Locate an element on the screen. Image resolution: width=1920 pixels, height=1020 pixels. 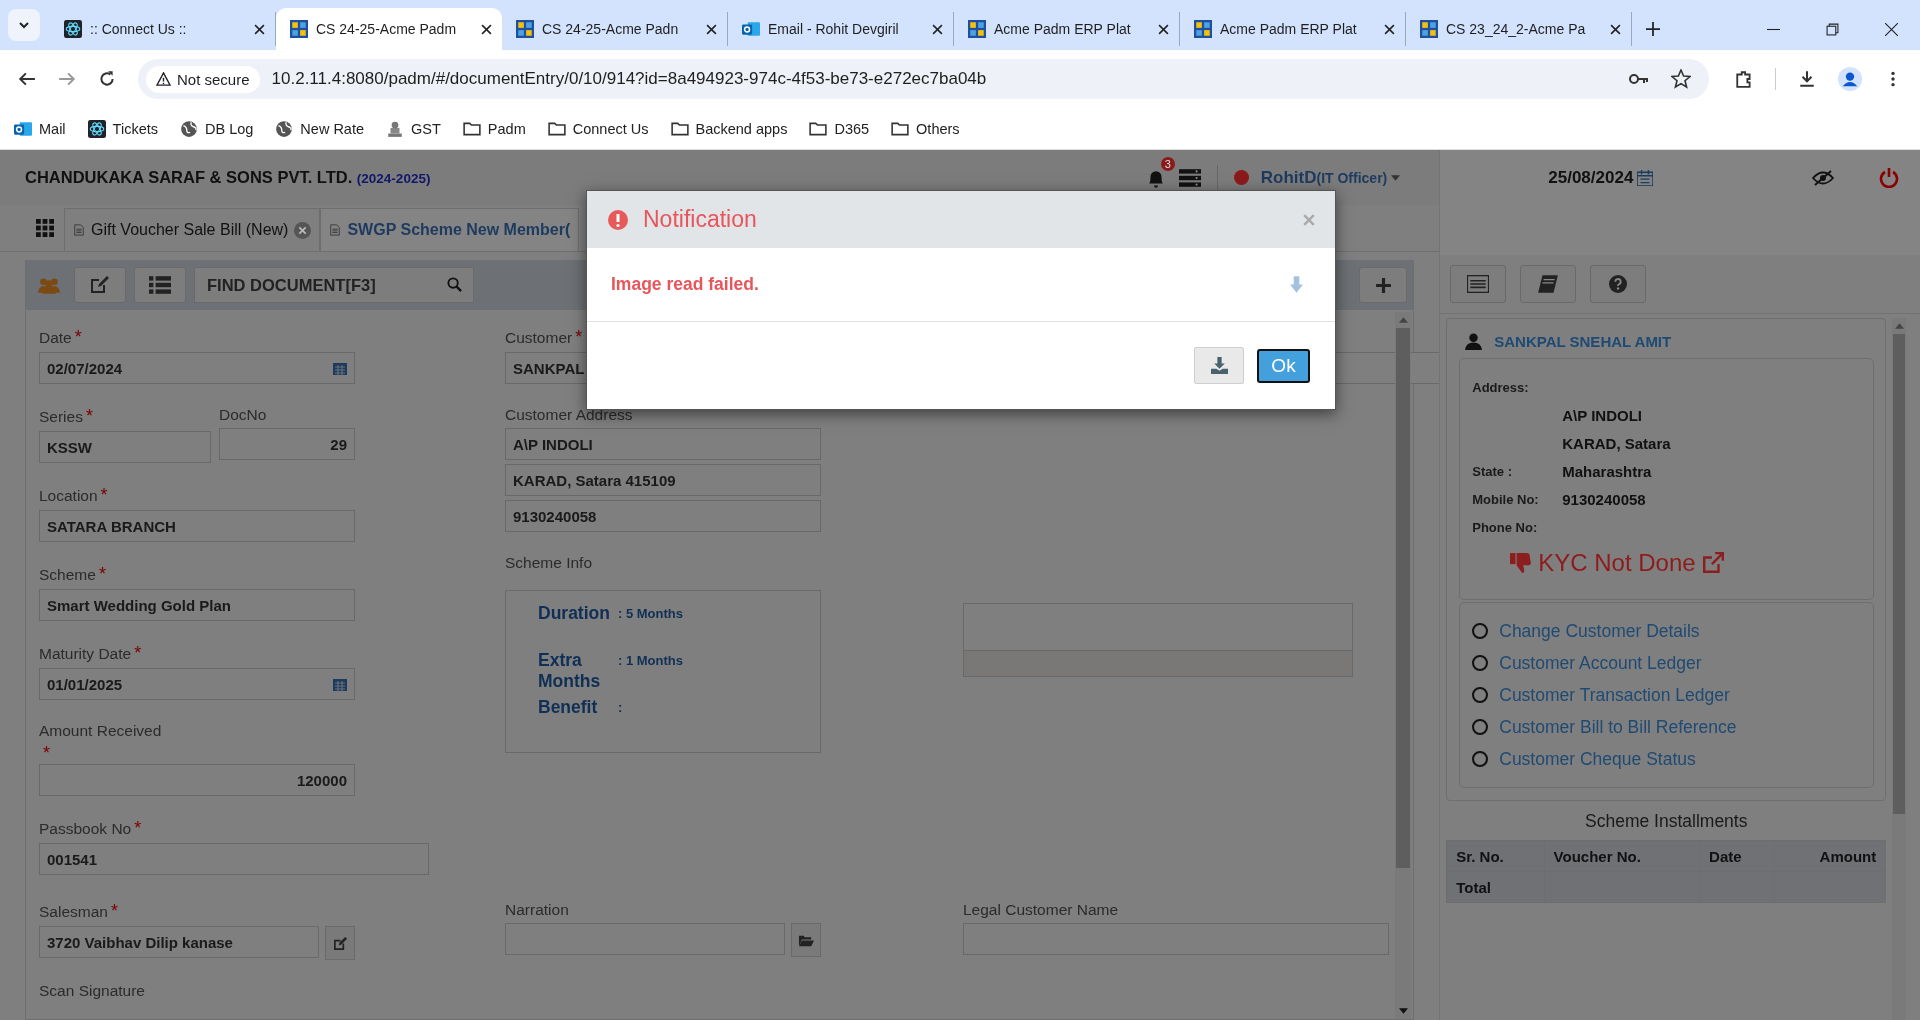
tab-search-button is located at coordinates (24, 25).